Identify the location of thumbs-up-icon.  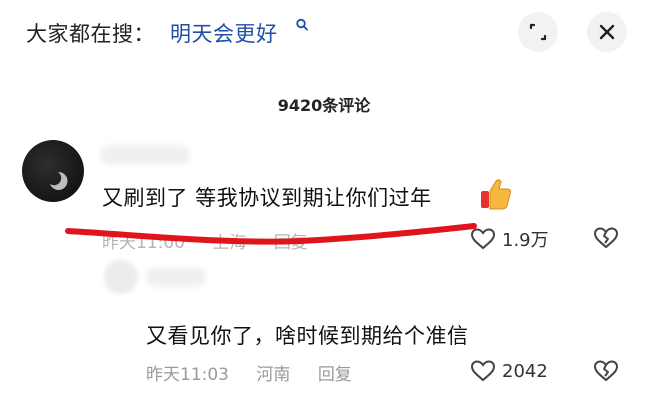
(496, 194).